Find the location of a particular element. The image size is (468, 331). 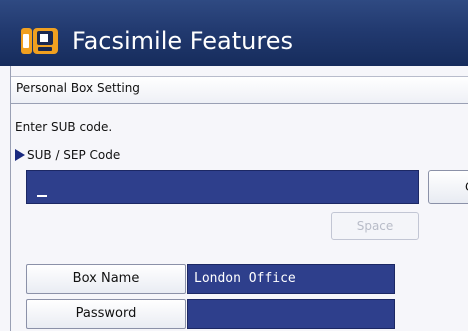

password-button: Password is located at coordinates (106, 314).